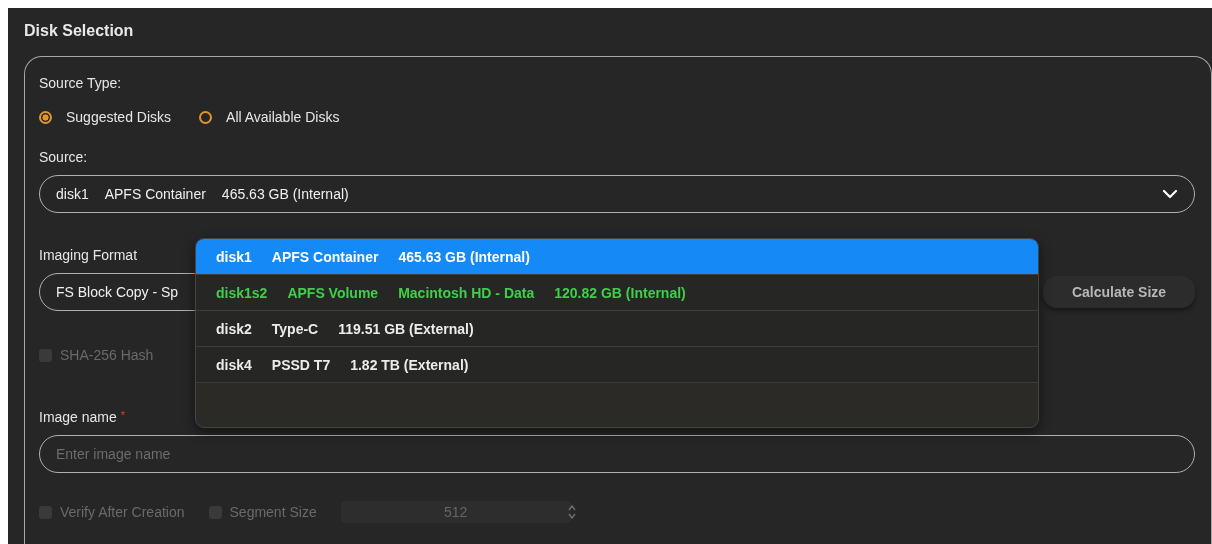  What do you see at coordinates (283, 117) in the screenshot?
I see `radio-label: All Available Disks` at bounding box center [283, 117].